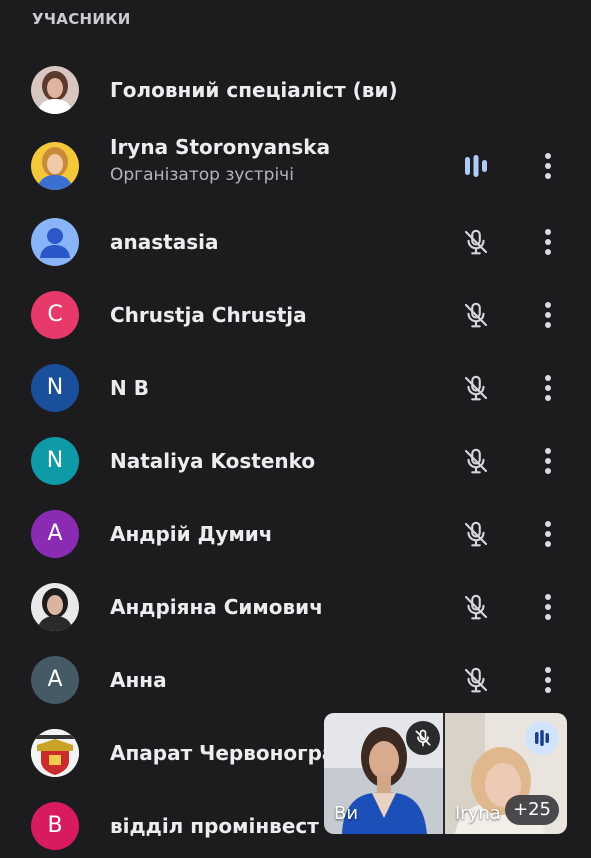 This screenshot has height=858, width=591. I want to click on participant-name-block: Головний спеціаліст (ви), so click(254, 90).